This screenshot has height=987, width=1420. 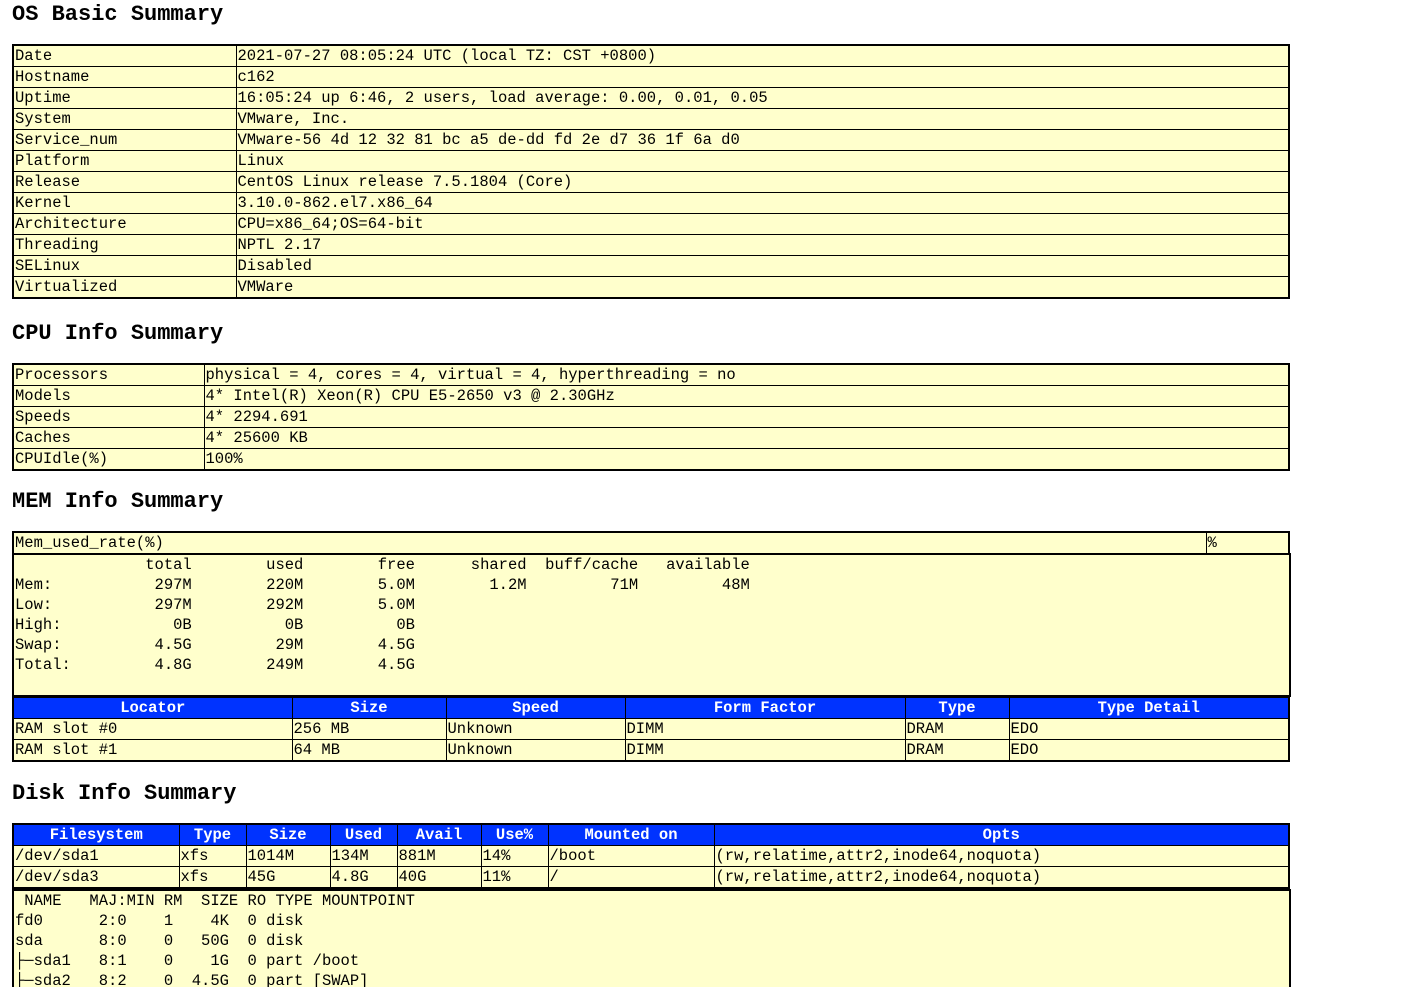 What do you see at coordinates (152, 750) in the screenshot?
I see `mem-slot-cell: RAM slot #1` at bounding box center [152, 750].